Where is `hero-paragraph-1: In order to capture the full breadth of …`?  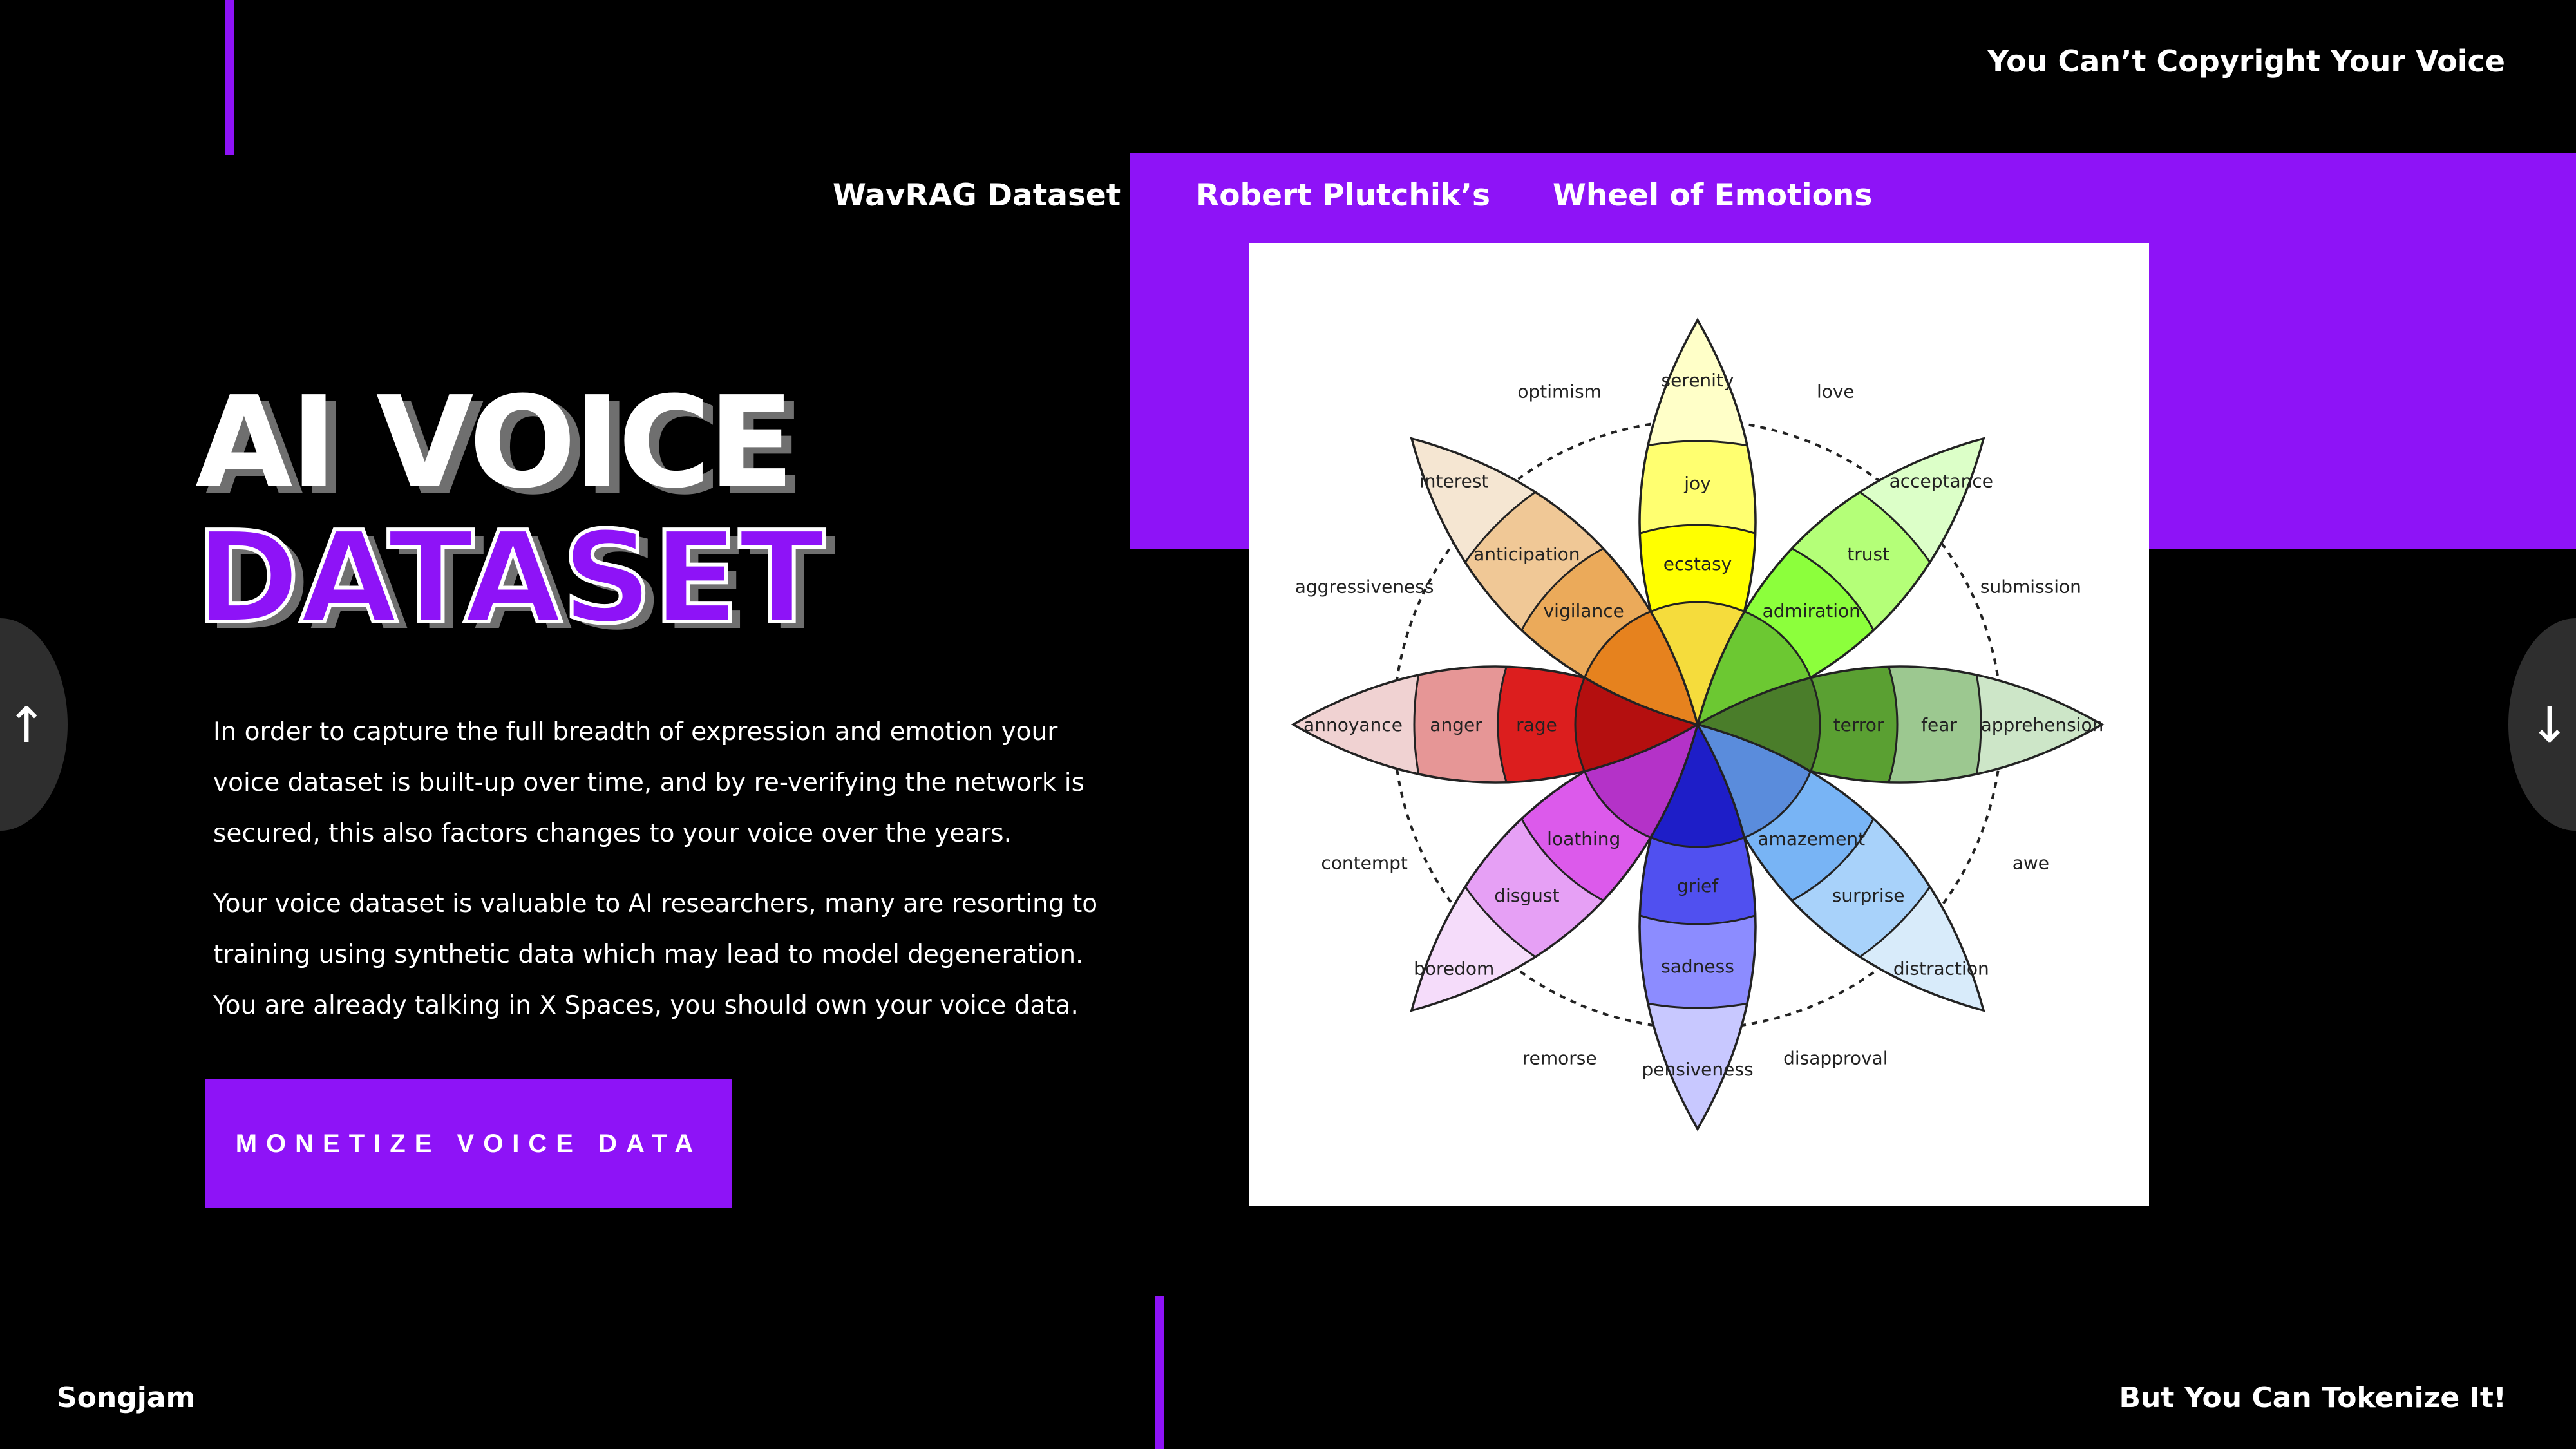 hero-paragraph-1: In order to capture the full breadth of … is located at coordinates (649, 782).